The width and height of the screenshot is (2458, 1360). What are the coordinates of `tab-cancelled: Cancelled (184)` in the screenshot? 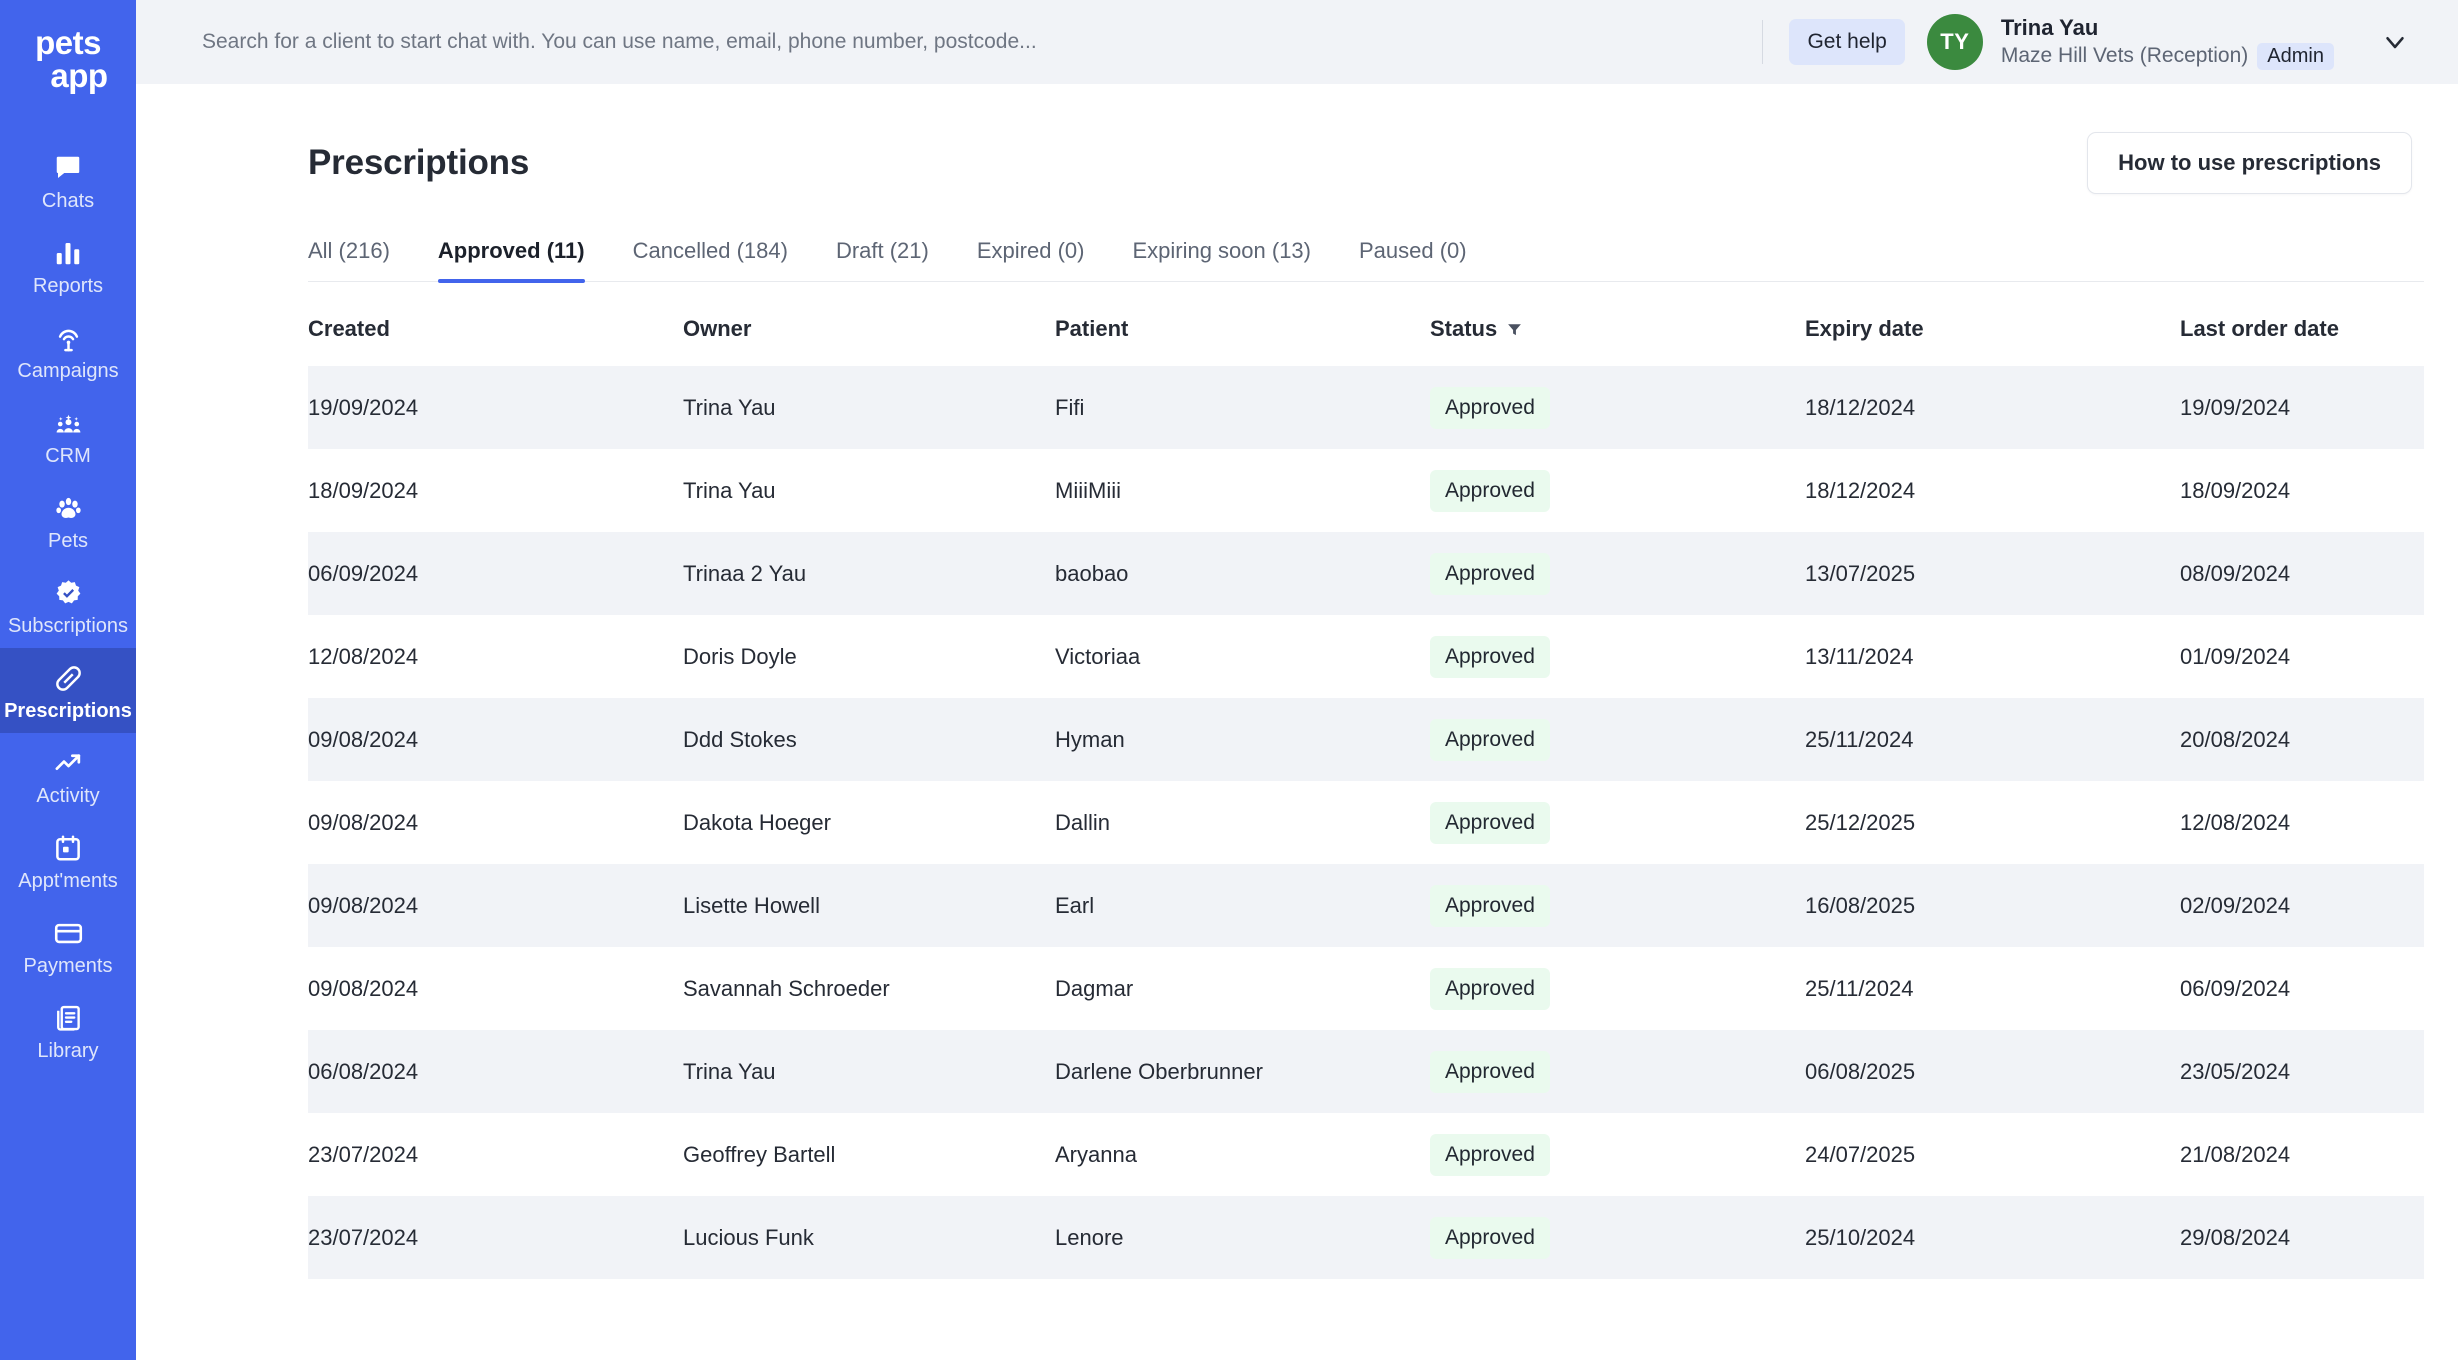 It's located at (710, 259).